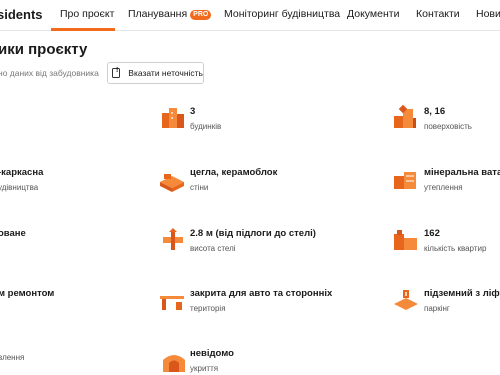 The width and height of the screenshot is (500, 375). What do you see at coordinates (174, 363) in the screenshot?
I see `shelter-icon` at bounding box center [174, 363].